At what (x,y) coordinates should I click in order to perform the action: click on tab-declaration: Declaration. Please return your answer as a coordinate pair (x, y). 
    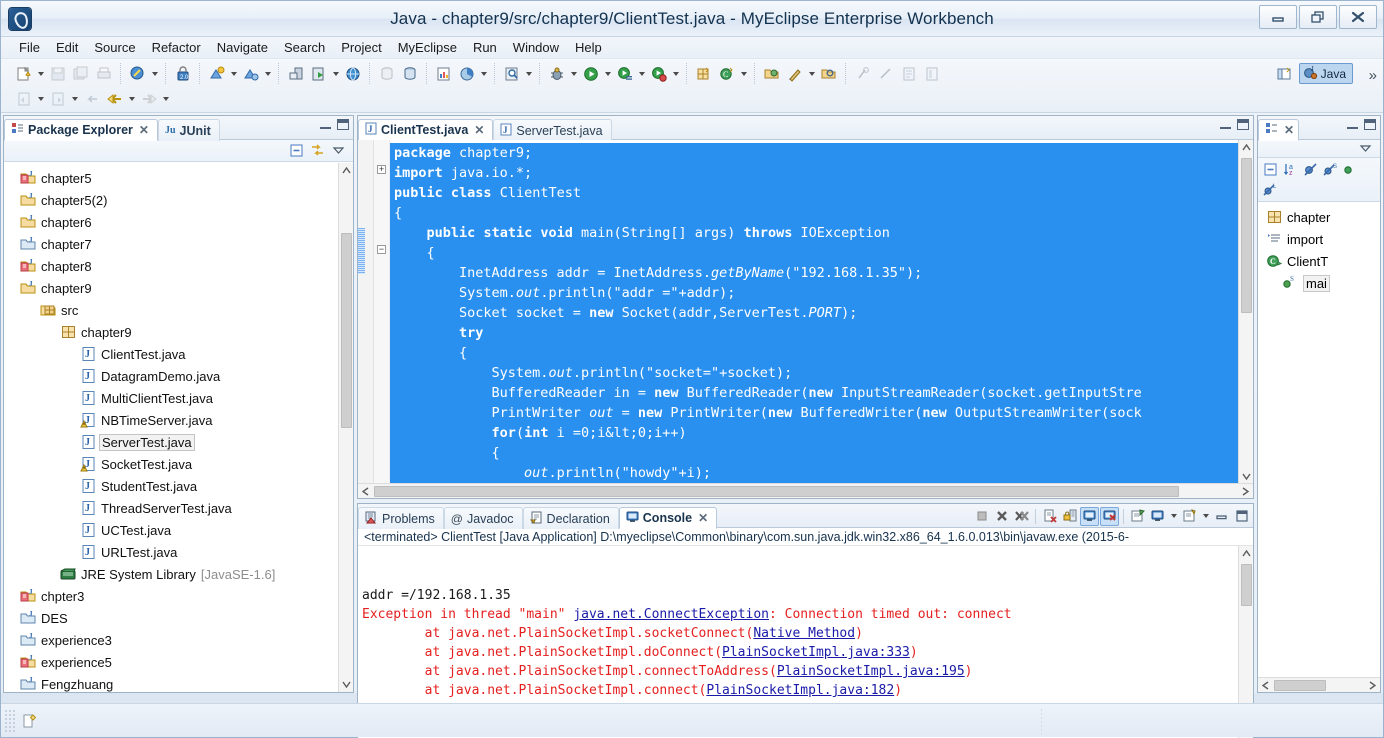
    Looking at the image, I should click on (570, 518).